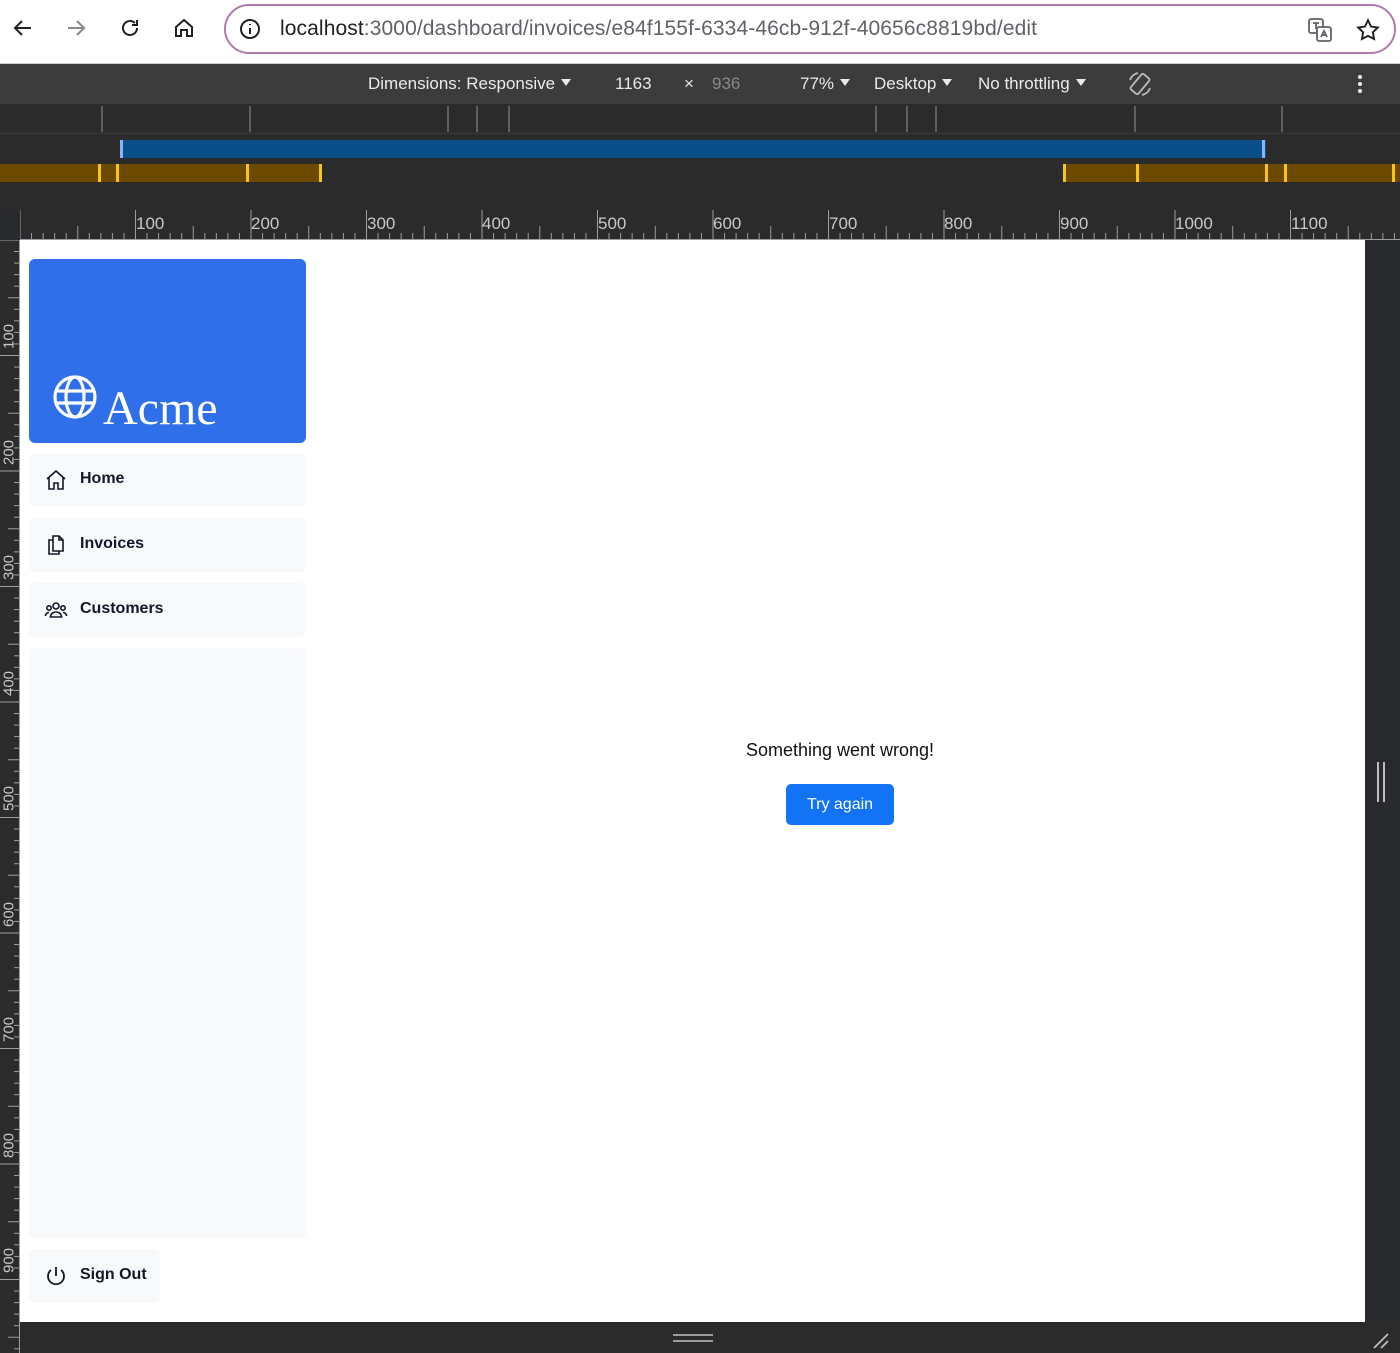 Image resolution: width=1400 pixels, height=1353 pixels. I want to click on sign-out-button: Sign Out, so click(94, 1276).